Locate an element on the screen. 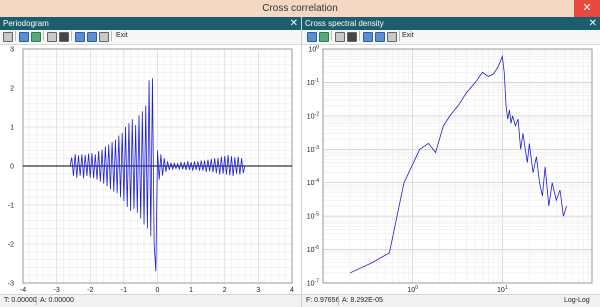 Image resolution: width=600 pixels, height=307 pixels. x-tick-label: 0 is located at coordinates (158, 290).